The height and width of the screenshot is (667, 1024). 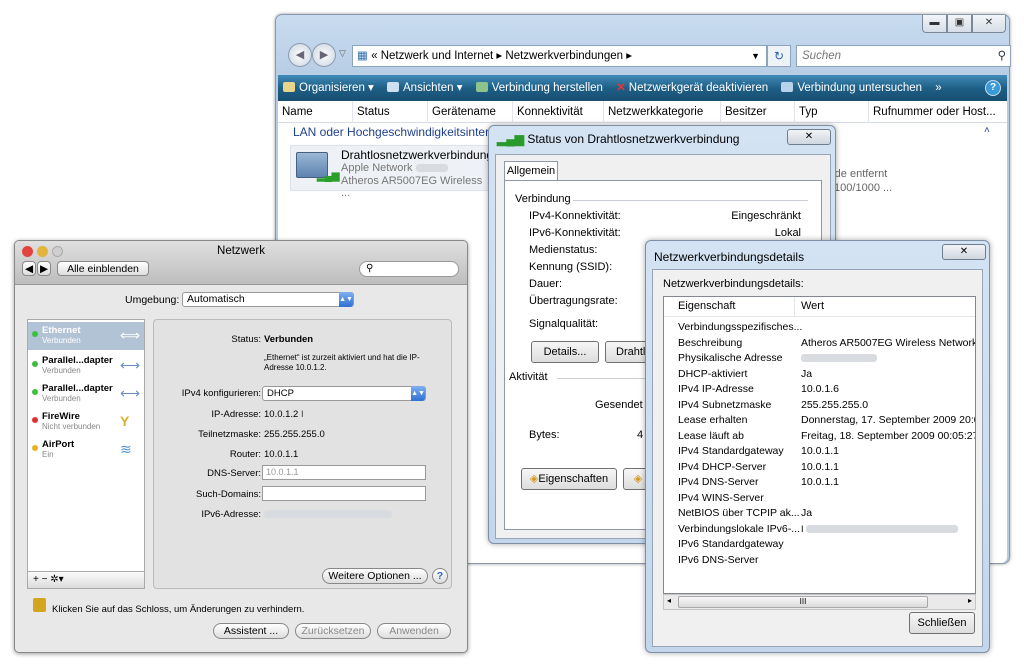 What do you see at coordinates (1002, 56) in the screenshot?
I see `search-icon: ⚲` at bounding box center [1002, 56].